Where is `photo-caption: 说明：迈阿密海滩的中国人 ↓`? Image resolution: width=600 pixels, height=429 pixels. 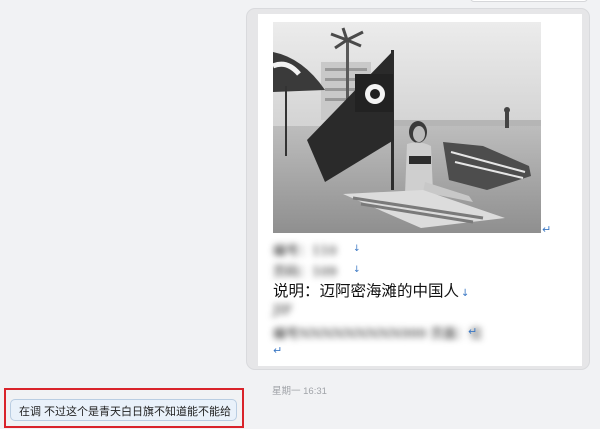 photo-caption: 说明：迈阿密海滩的中国人 ↓ is located at coordinates (371, 292).